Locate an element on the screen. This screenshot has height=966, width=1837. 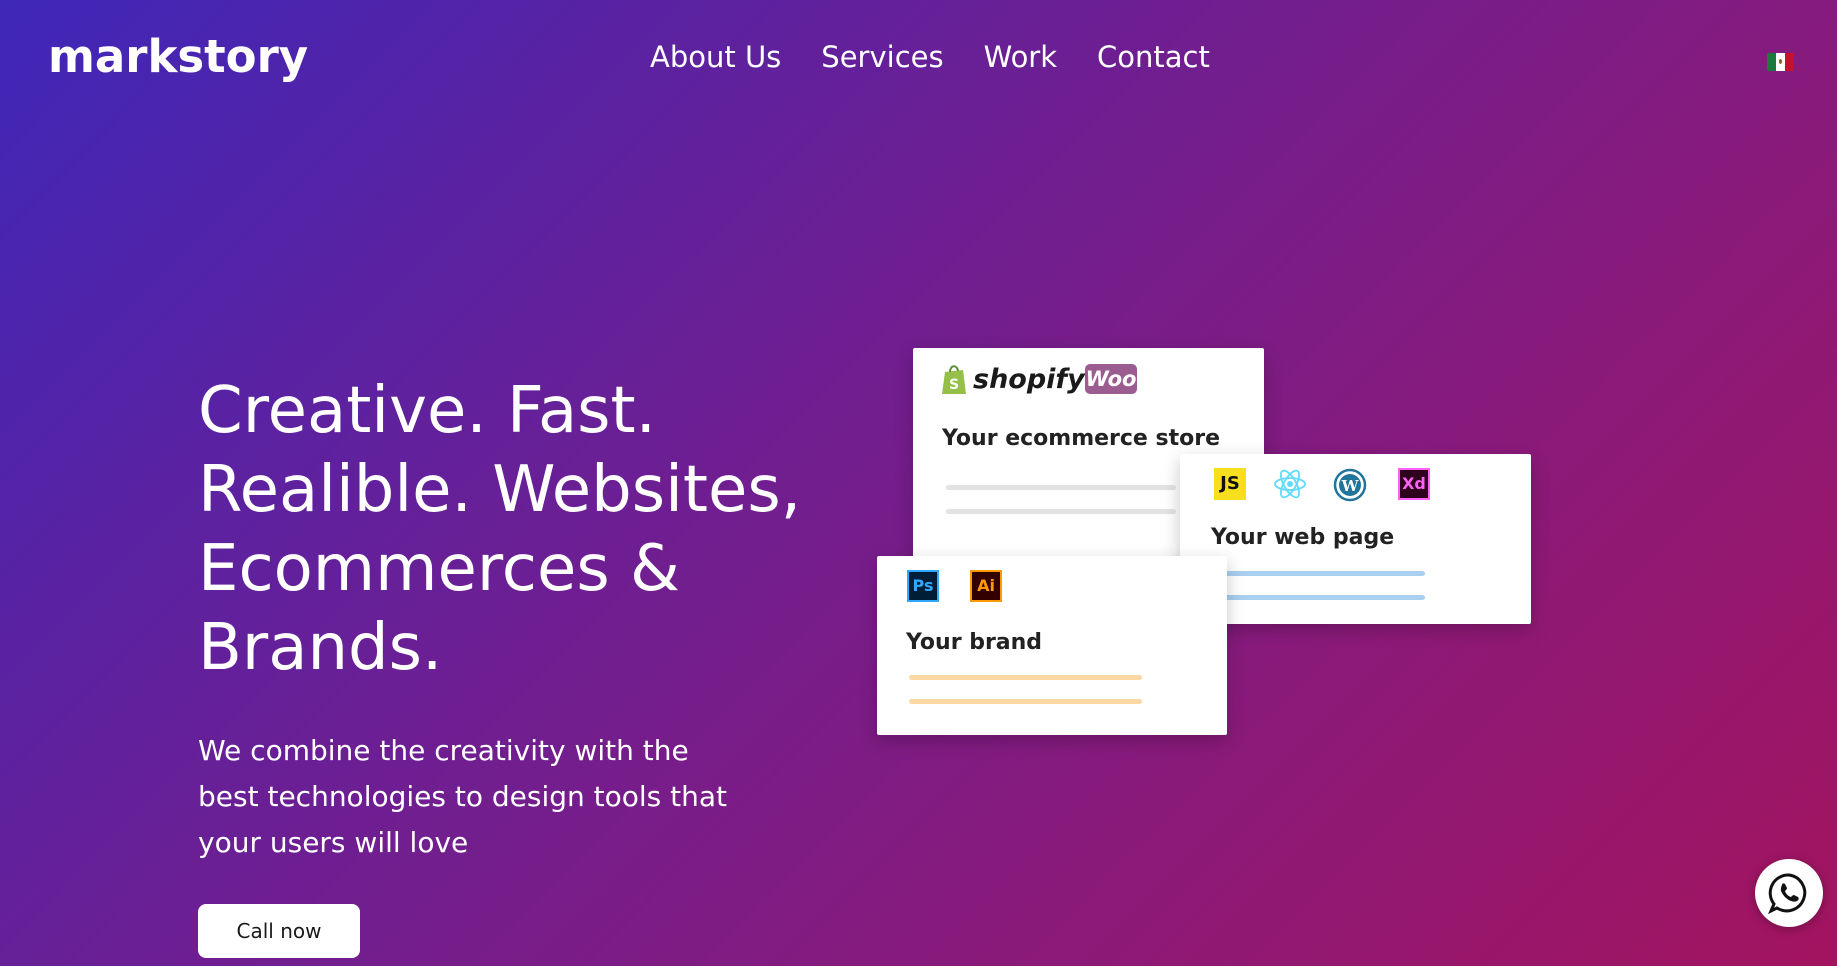
brand-logo: markstory is located at coordinates (178, 56).